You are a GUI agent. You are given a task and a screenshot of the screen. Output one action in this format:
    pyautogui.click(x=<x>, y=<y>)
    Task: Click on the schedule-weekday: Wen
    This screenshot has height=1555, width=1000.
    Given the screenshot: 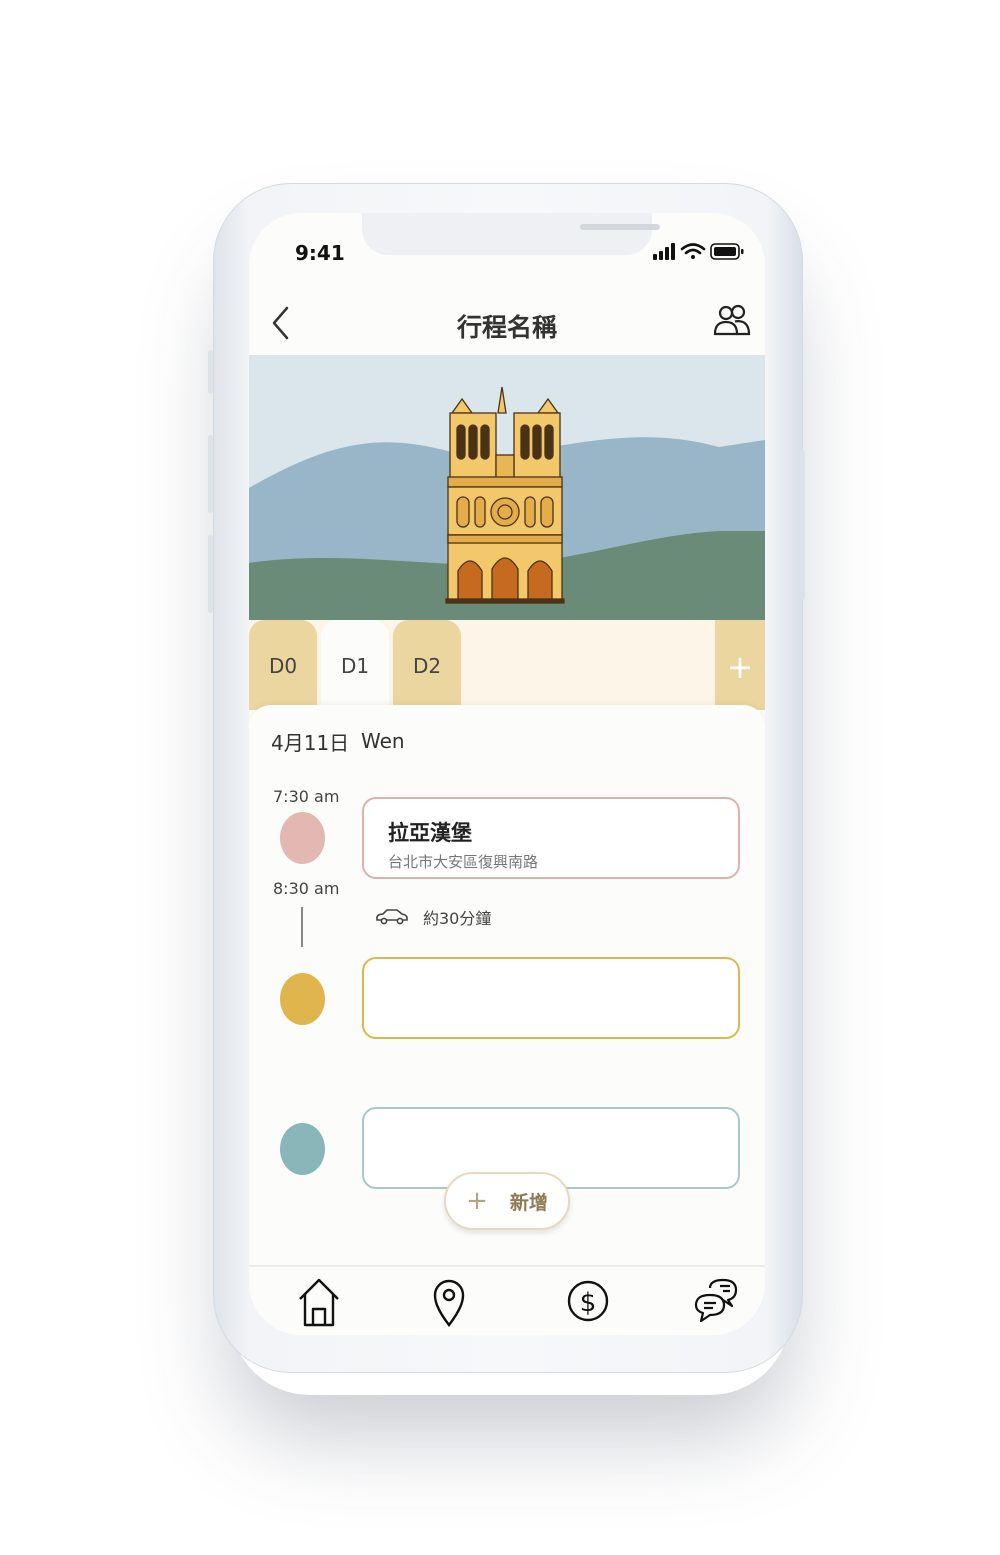 What is the action you would take?
    pyautogui.click(x=383, y=741)
    